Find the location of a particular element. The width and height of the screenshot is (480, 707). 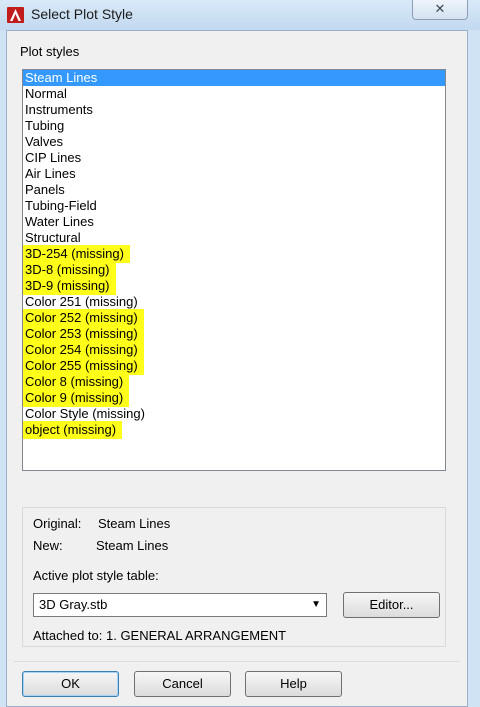

footer-separator is located at coordinates (237, 661).